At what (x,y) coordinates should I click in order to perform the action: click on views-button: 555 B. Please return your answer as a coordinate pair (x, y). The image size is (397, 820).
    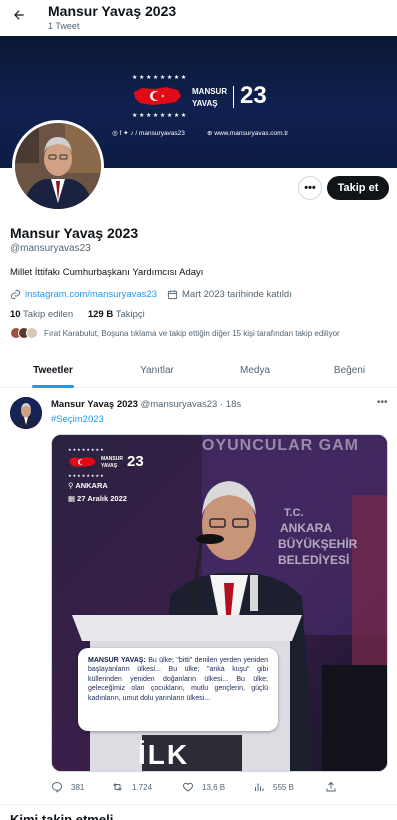
    Looking at the image, I should click on (273, 787).